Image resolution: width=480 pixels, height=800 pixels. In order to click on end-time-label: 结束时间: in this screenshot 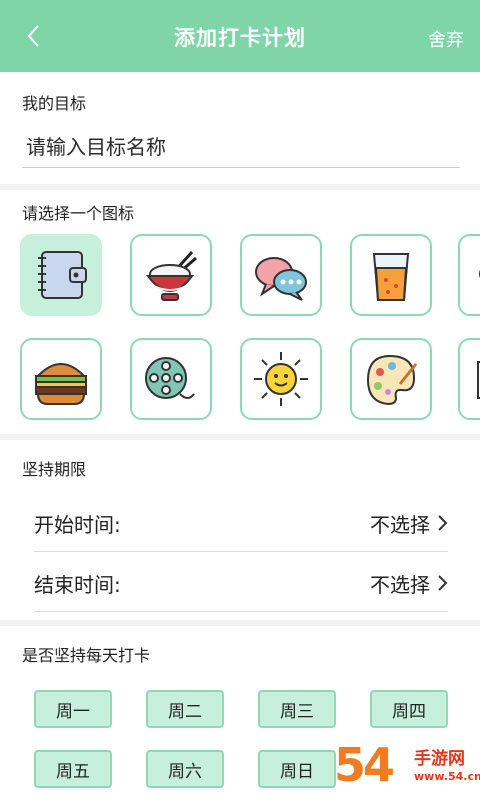, I will do `click(77, 585)`.